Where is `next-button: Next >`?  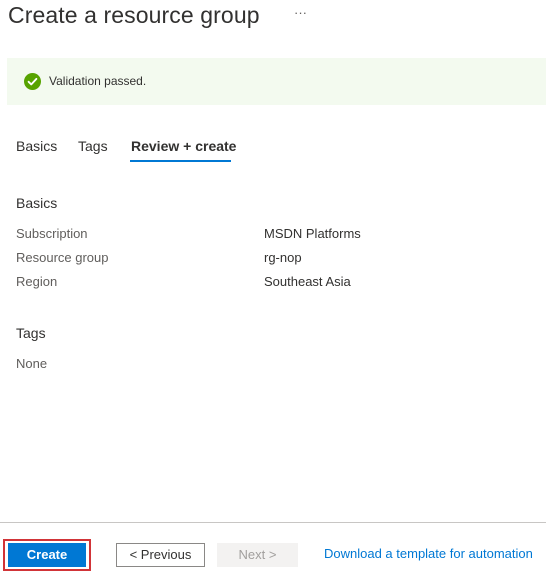 next-button: Next > is located at coordinates (257, 555).